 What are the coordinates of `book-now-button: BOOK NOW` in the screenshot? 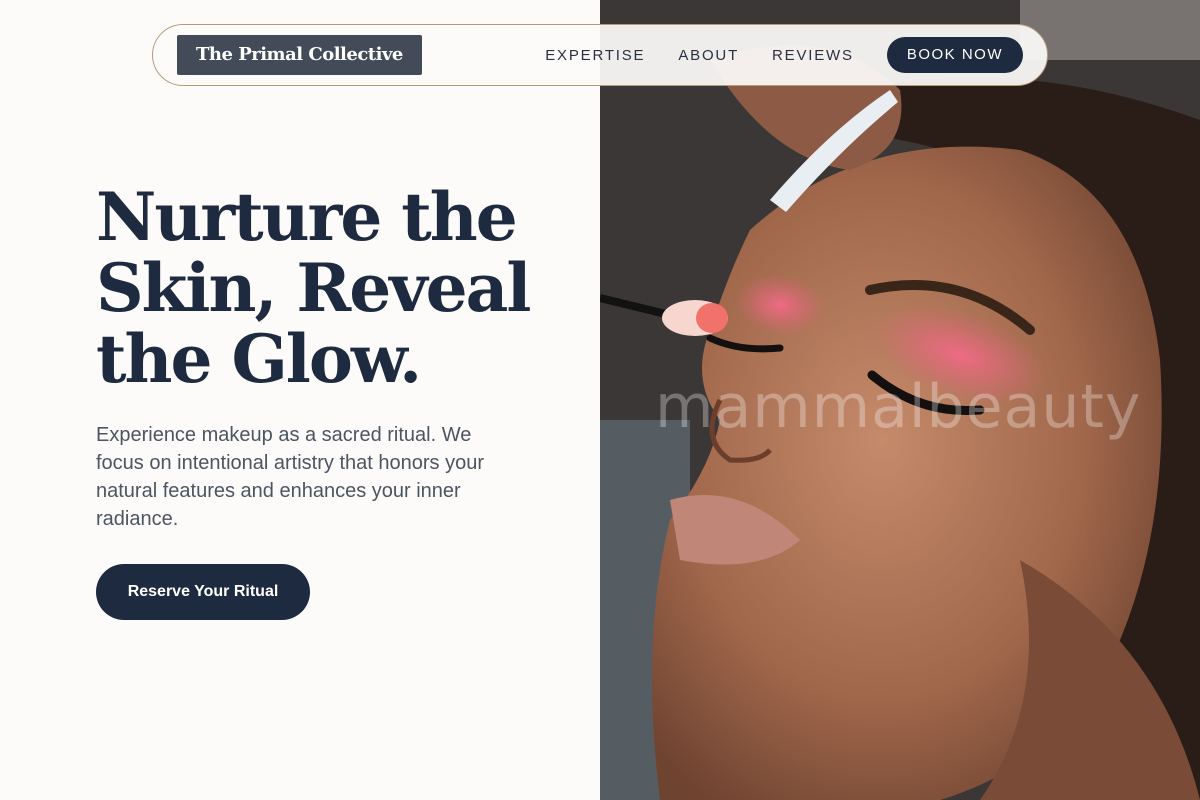 It's located at (954, 55).